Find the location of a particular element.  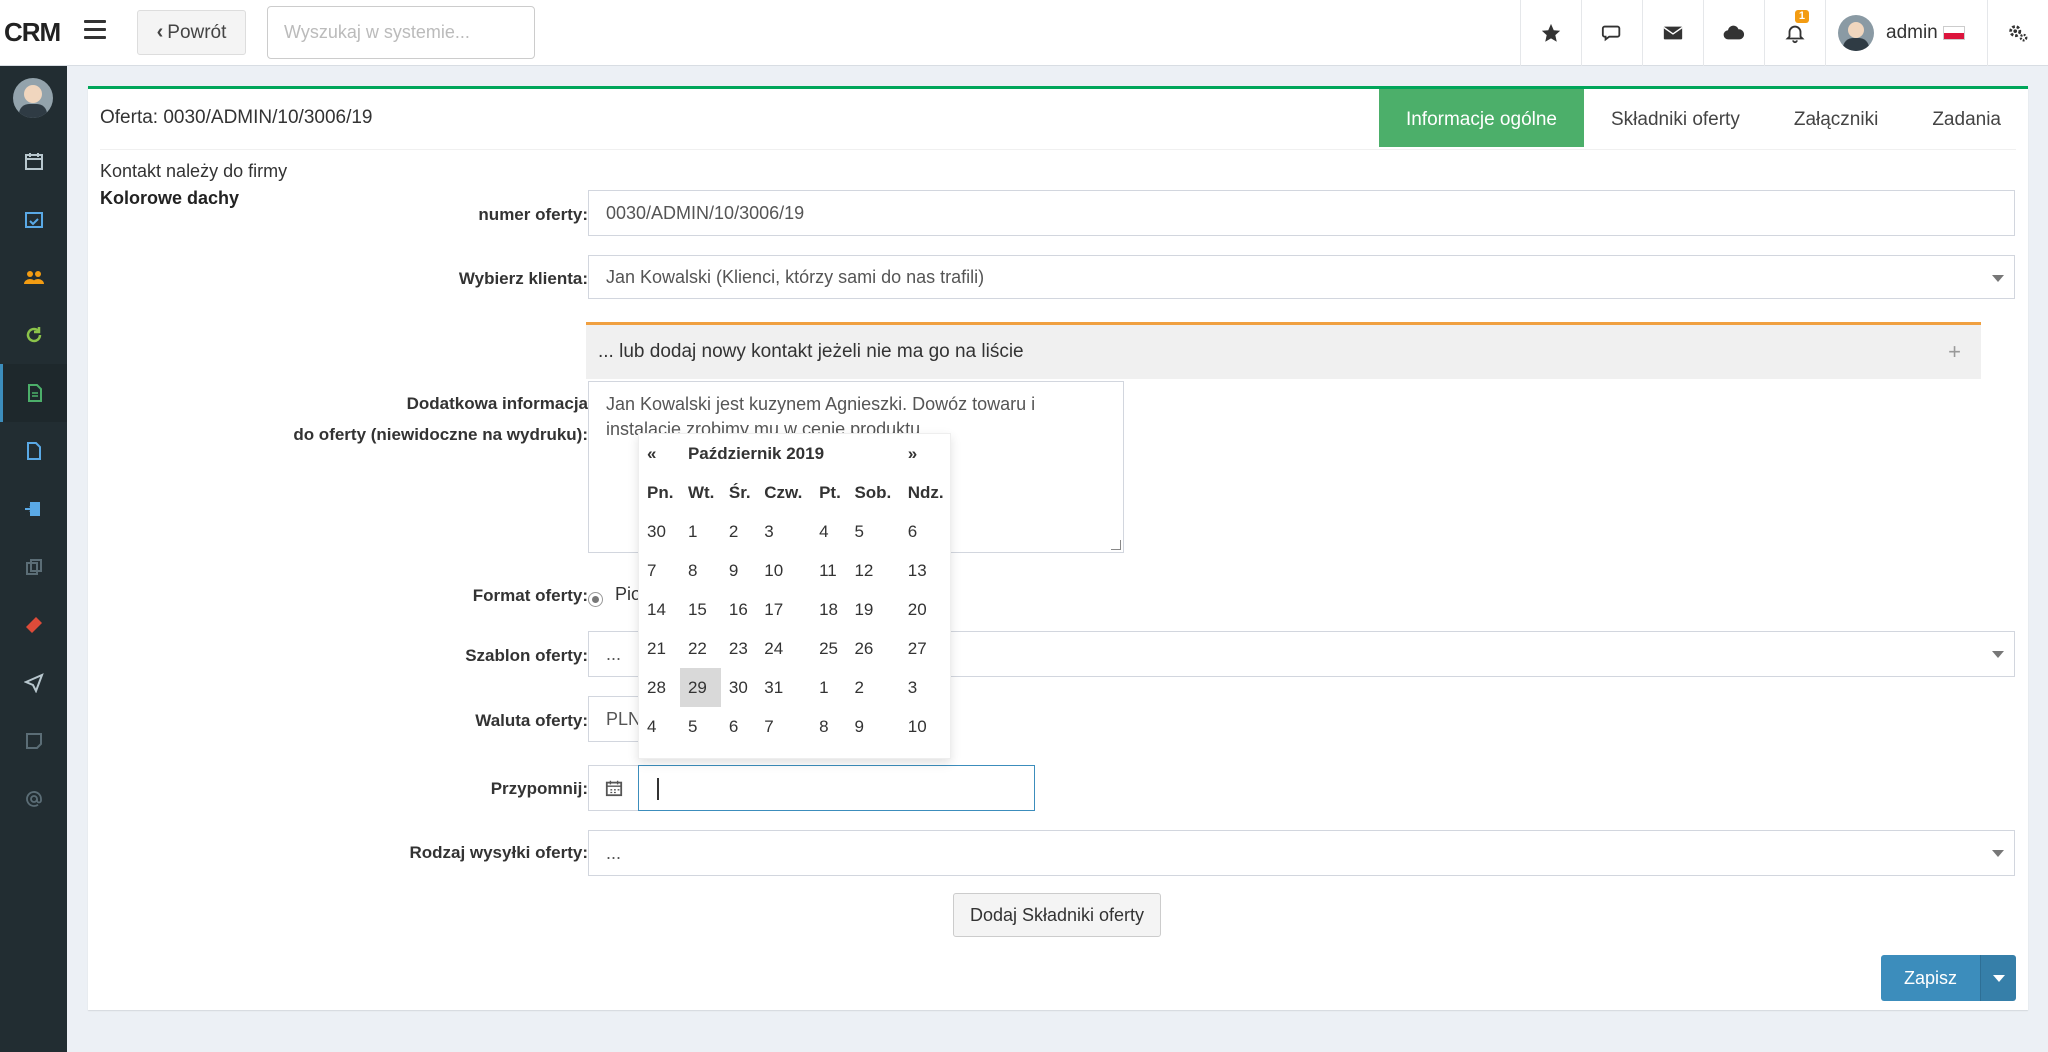

format-radio is located at coordinates (595, 599).